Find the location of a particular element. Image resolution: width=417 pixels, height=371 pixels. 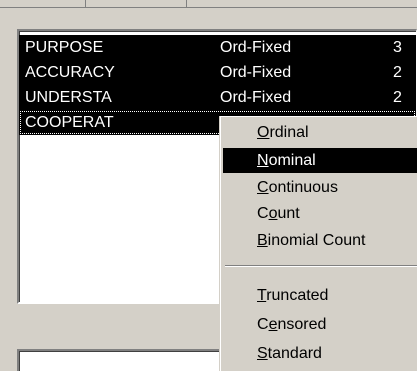

variable-name: COOPERAT is located at coordinates (69, 122).